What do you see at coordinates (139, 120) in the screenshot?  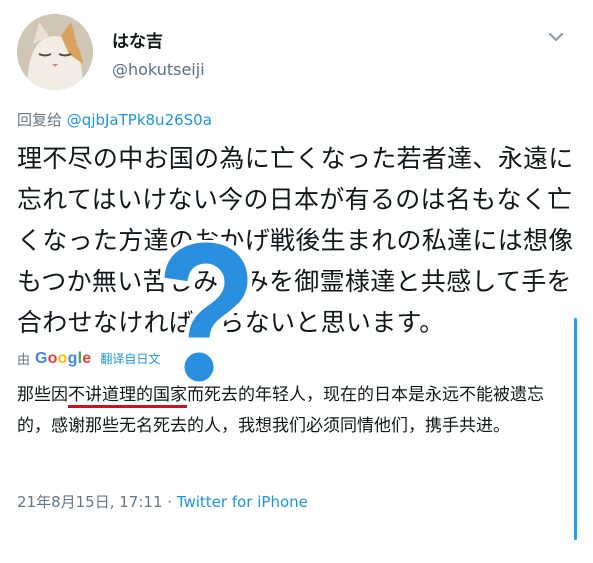 I see `reply-mention-link: @qjbJaTPk8u26S0a` at bounding box center [139, 120].